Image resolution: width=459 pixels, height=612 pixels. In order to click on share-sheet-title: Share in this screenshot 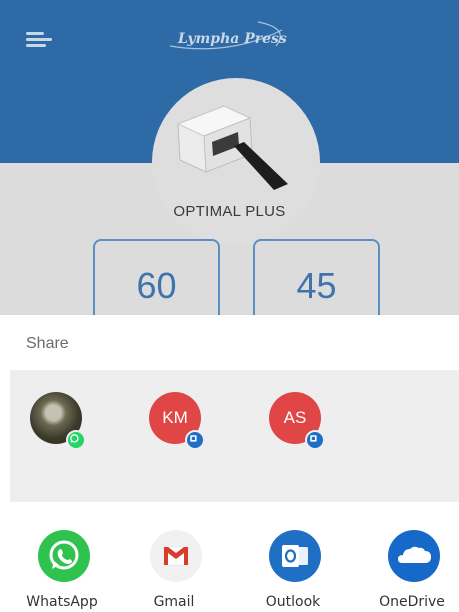, I will do `click(47, 343)`.